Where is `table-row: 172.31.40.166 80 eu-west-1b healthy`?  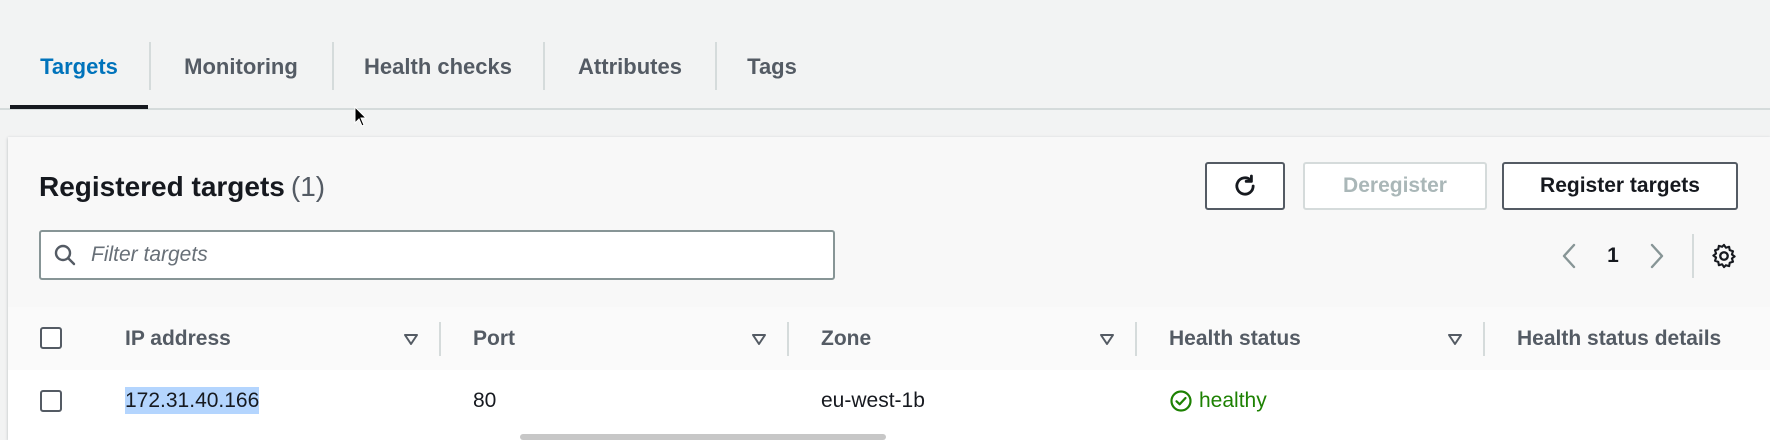 table-row: 172.31.40.166 80 eu-west-1b healthy is located at coordinates (889, 401).